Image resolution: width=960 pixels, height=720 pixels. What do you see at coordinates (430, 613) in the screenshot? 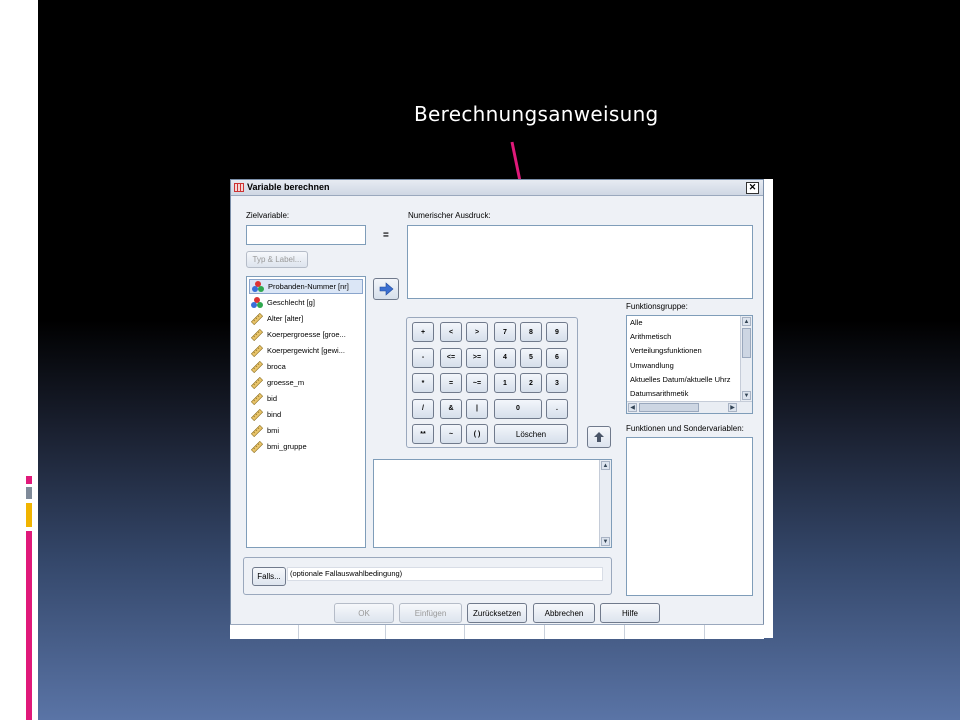
I see `paste-button: Einfügen` at bounding box center [430, 613].